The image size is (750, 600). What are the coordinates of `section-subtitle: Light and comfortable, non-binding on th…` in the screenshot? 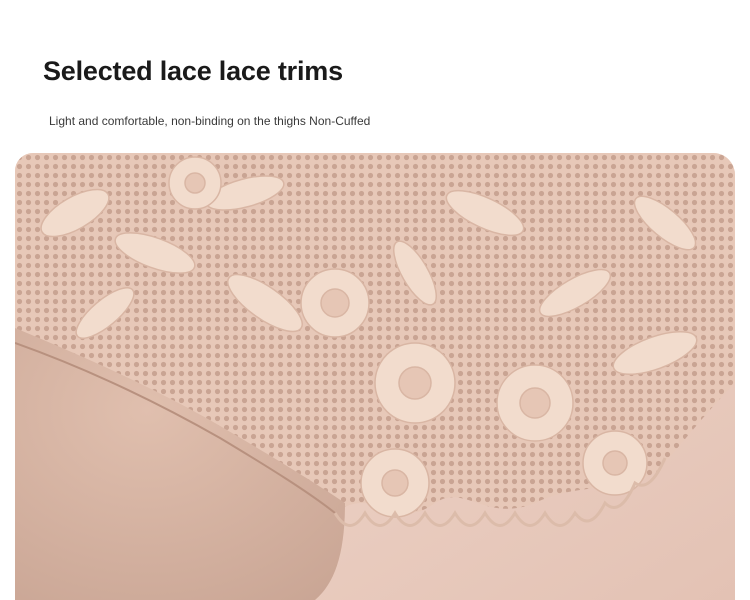 It's located at (210, 121).